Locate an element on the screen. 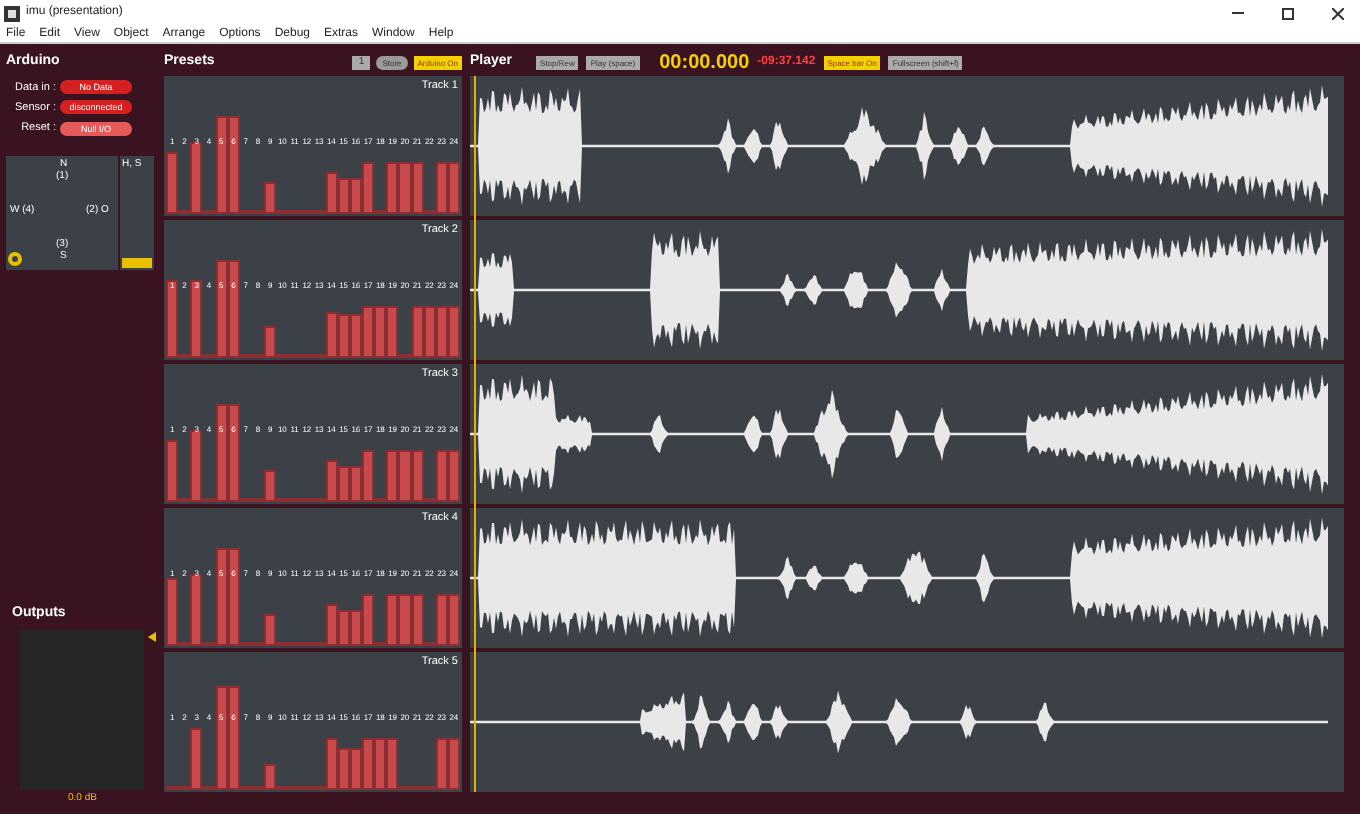 The width and height of the screenshot is (1360, 814). pad-handle is located at coordinates (15, 259).